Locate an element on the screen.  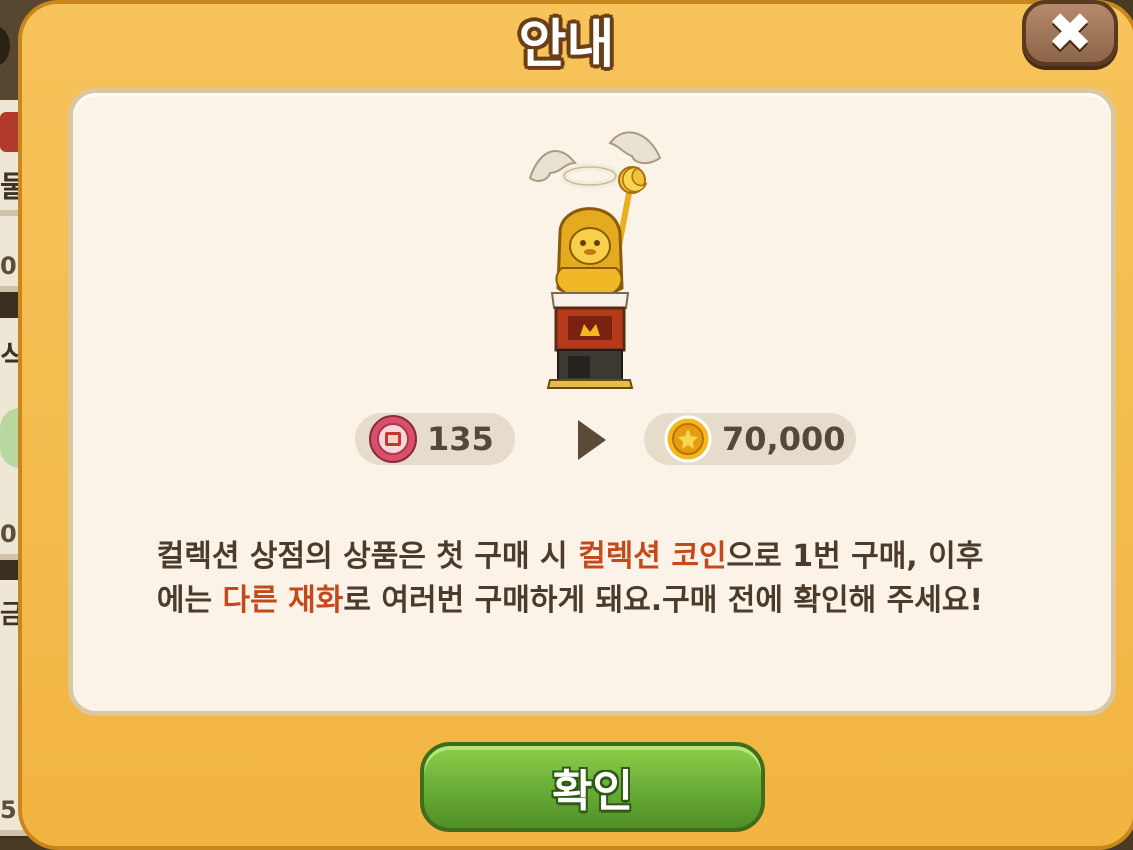
confirm-label: 확인 is located at coordinates (592, 791).